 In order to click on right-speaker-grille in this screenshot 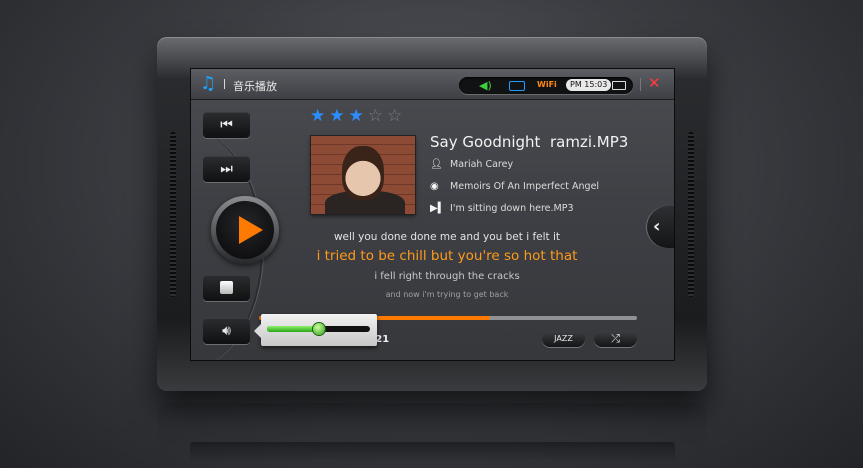, I will do `click(691, 214)`.